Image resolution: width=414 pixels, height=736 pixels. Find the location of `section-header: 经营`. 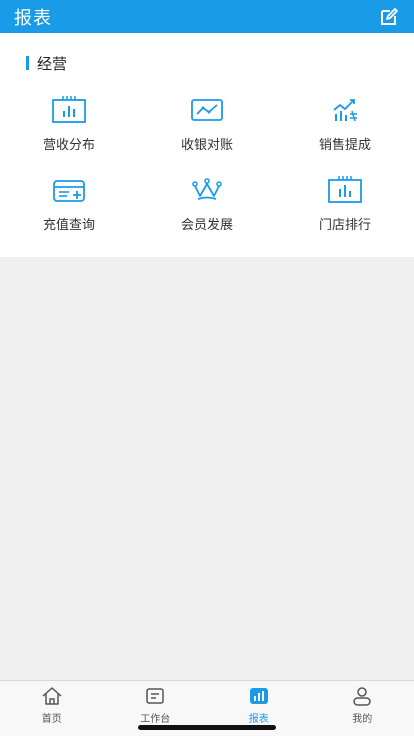

section-header: 经营 is located at coordinates (47, 63).